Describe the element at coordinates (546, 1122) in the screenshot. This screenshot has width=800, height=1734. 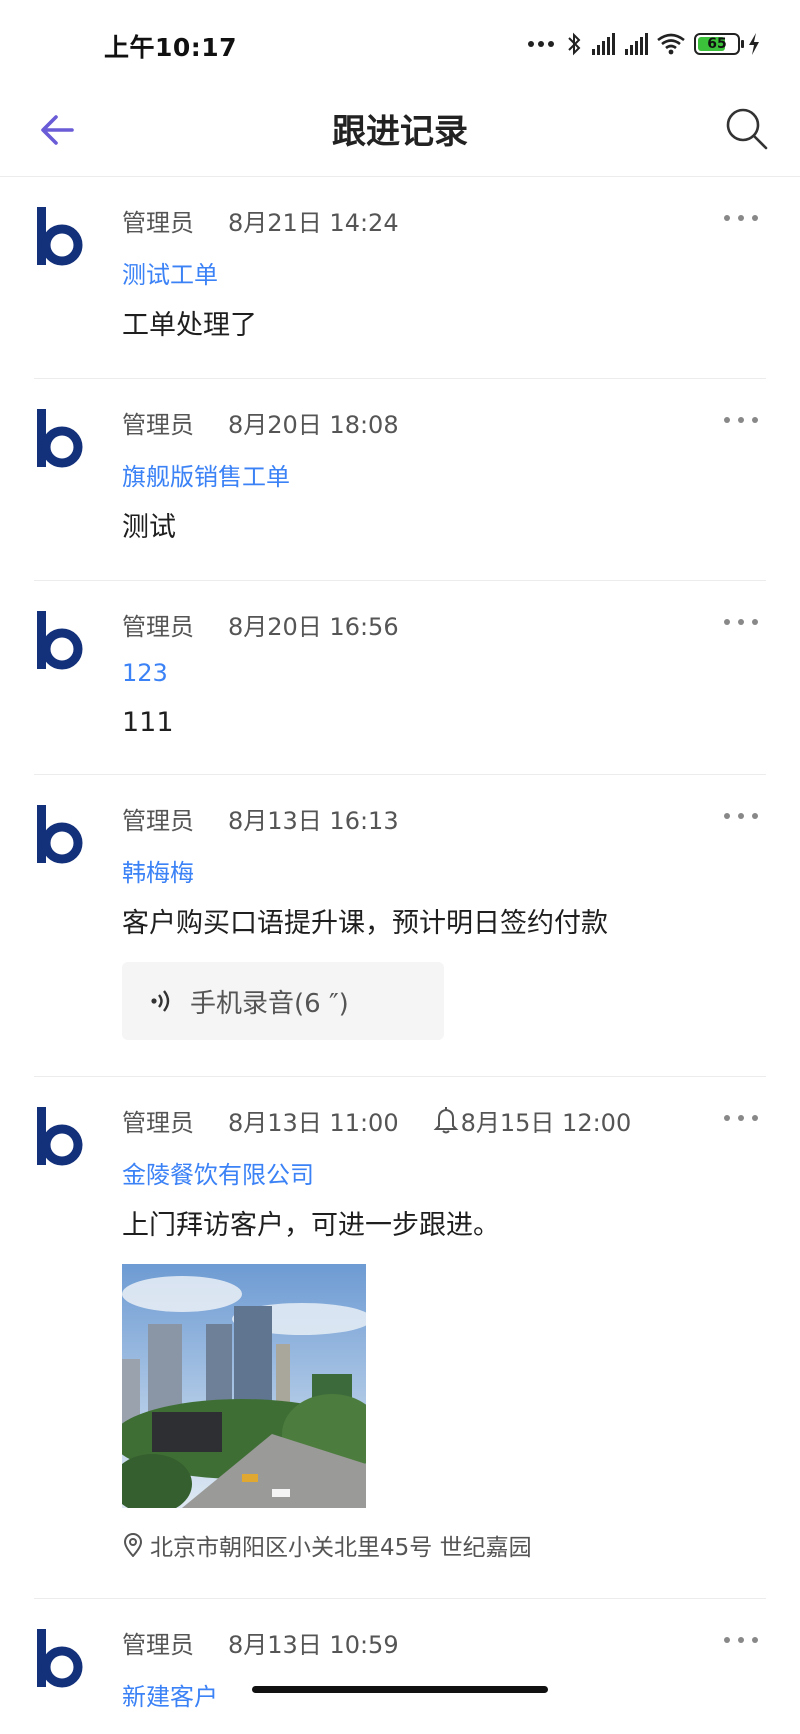
I see `reminder-time: 8月15日 12:00` at that location.